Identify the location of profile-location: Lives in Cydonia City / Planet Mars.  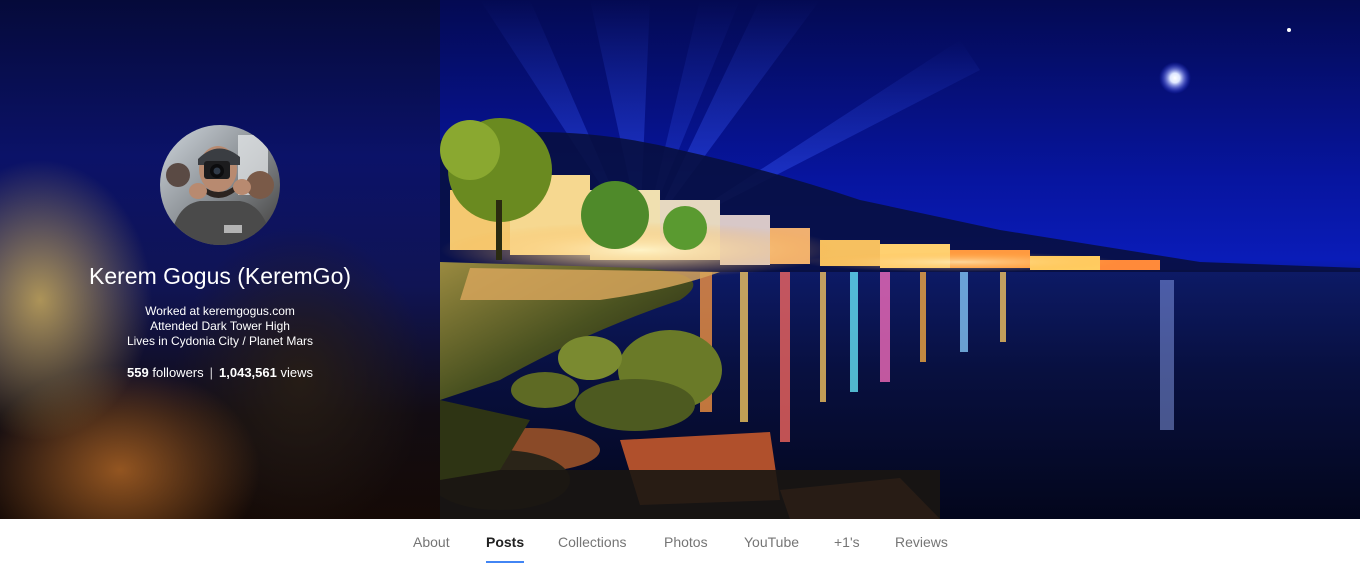
(220, 341).